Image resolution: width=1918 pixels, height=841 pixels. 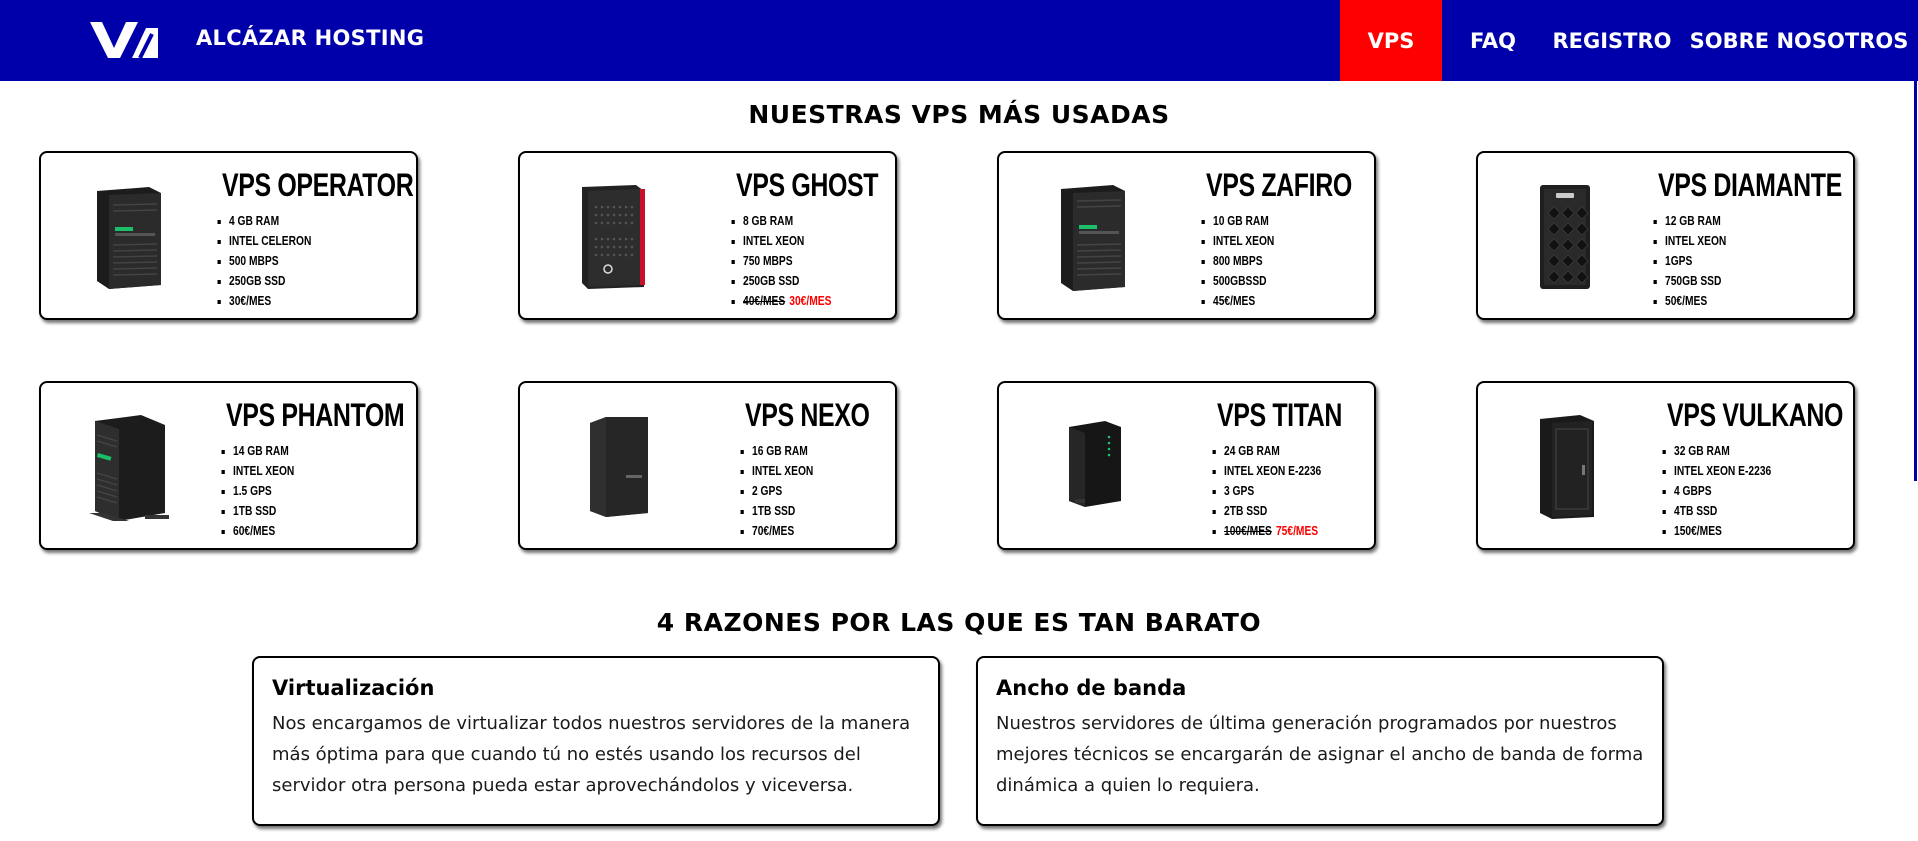 I want to click on vps-name: VPS ZAFIRO, so click(x=1279, y=185).